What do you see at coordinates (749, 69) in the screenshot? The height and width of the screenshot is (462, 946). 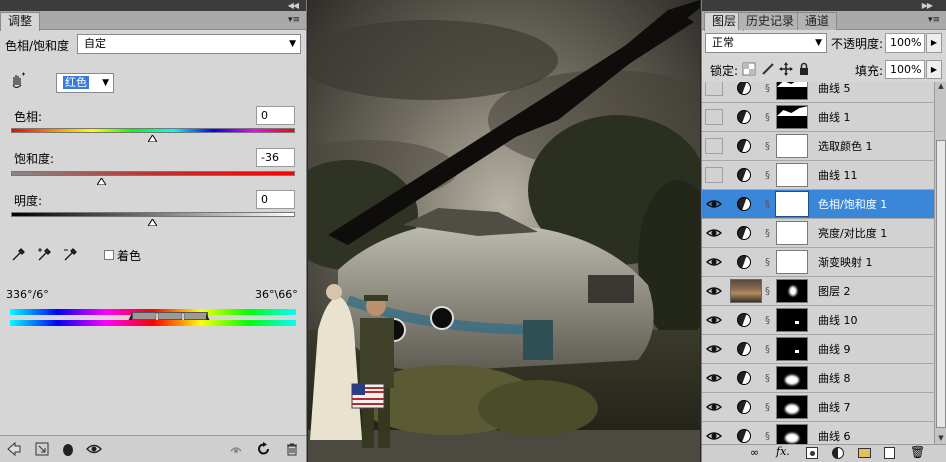 I see `lock-transparent-icon` at bounding box center [749, 69].